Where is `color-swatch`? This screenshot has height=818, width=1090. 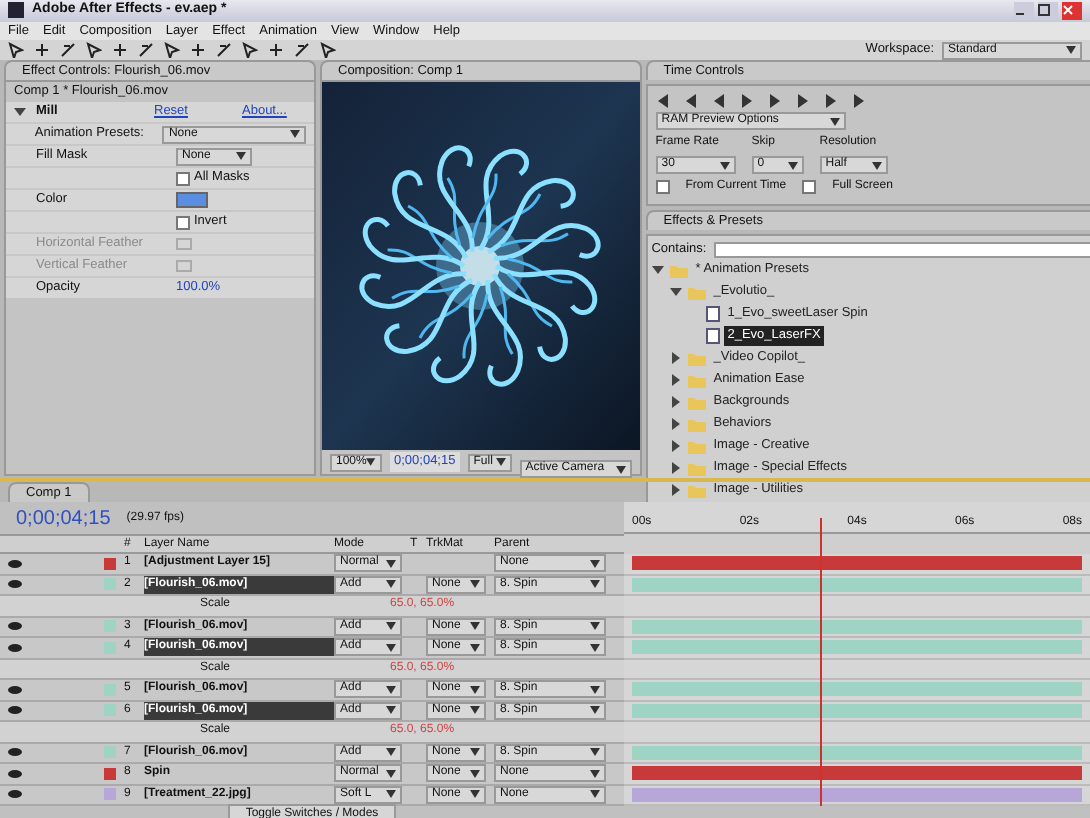
color-swatch is located at coordinates (192, 200).